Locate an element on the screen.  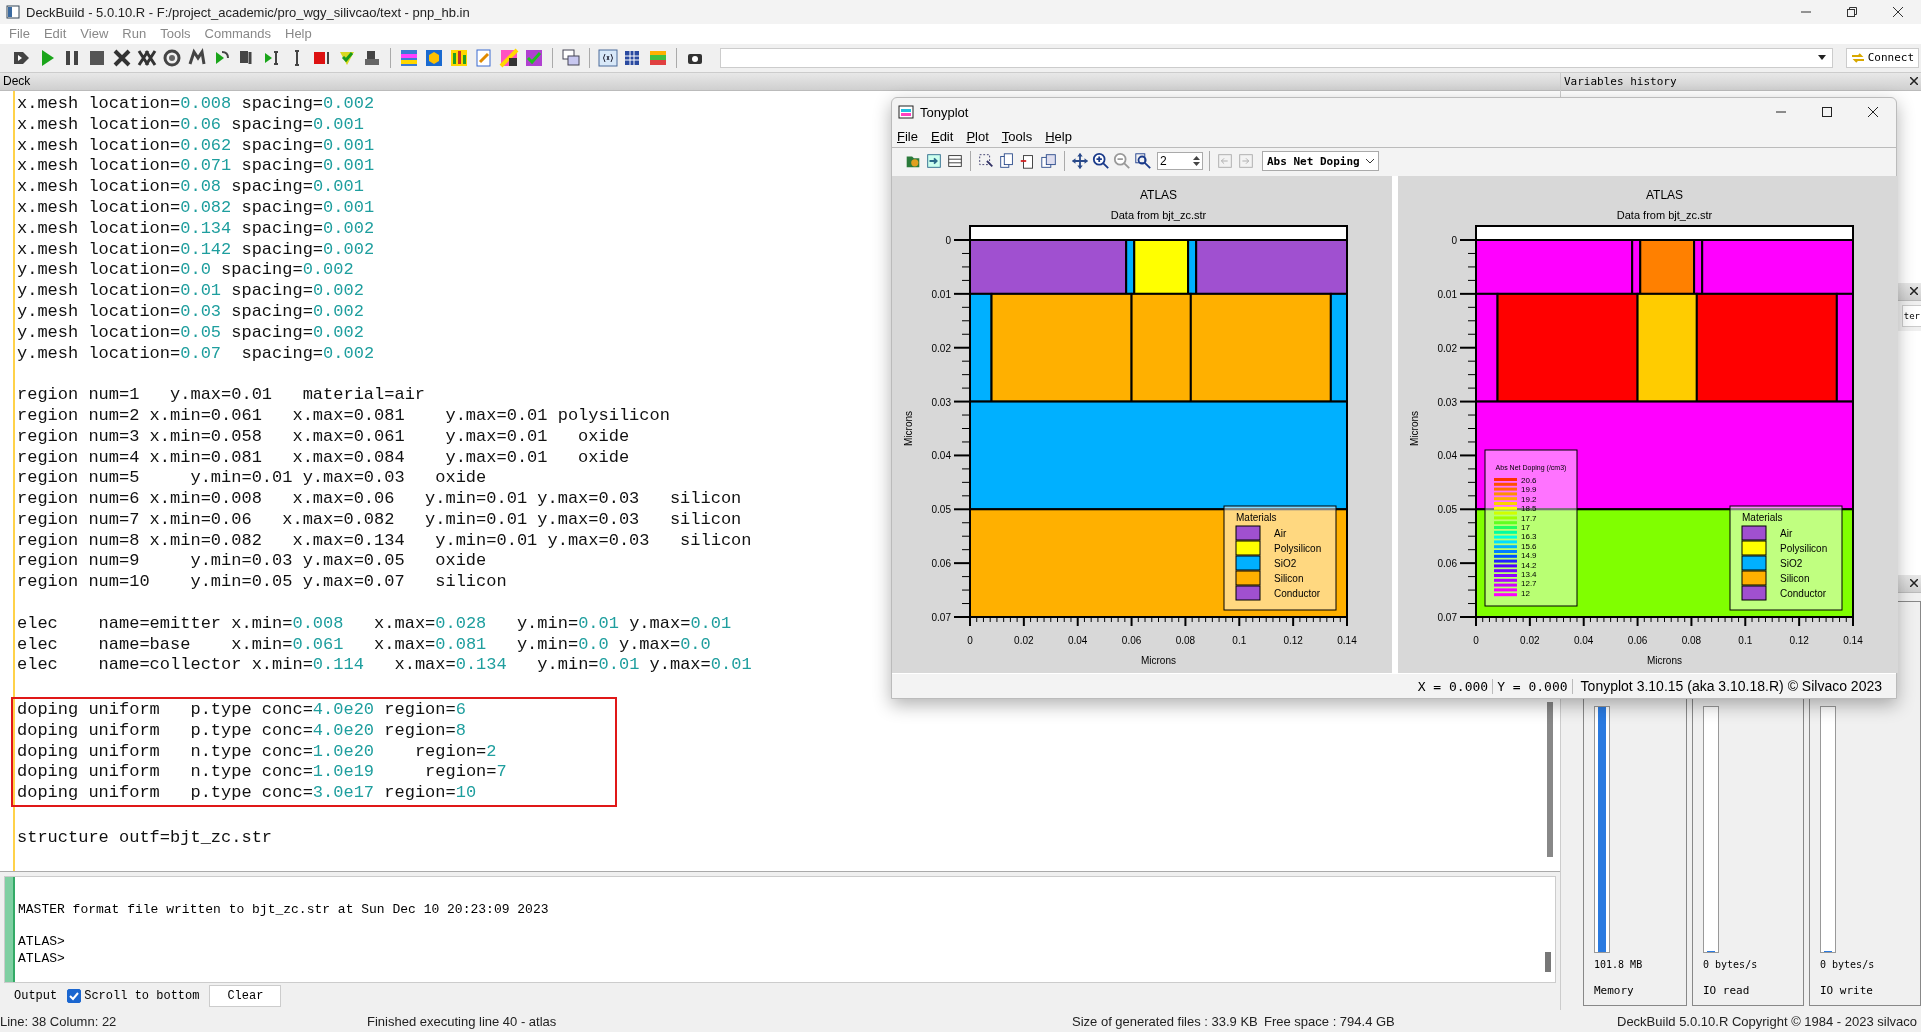
y-tick-label: 0.01 is located at coordinates (1447, 294).